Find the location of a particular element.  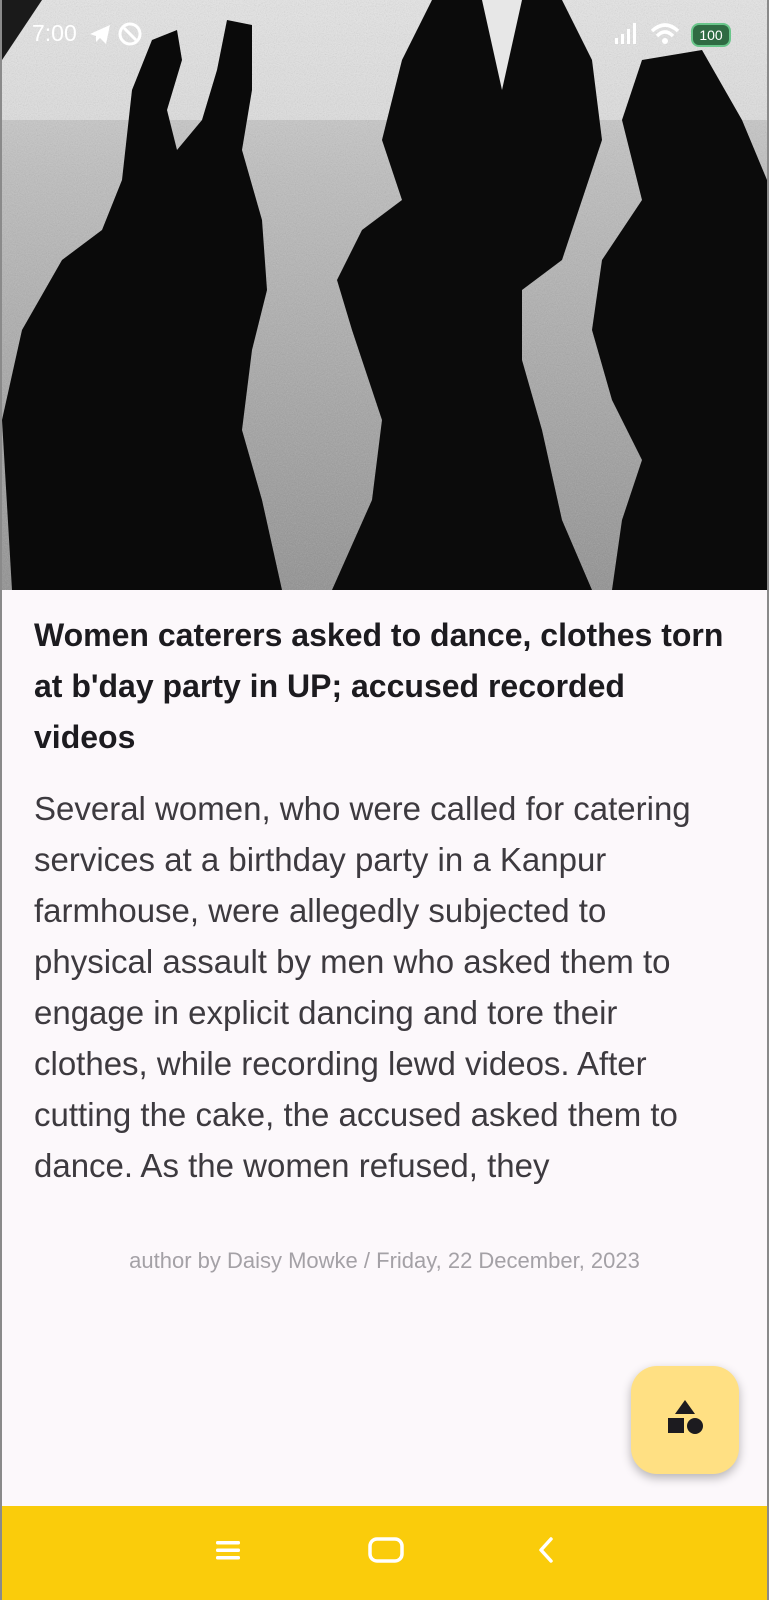

signal-icon is located at coordinates (626, 35).